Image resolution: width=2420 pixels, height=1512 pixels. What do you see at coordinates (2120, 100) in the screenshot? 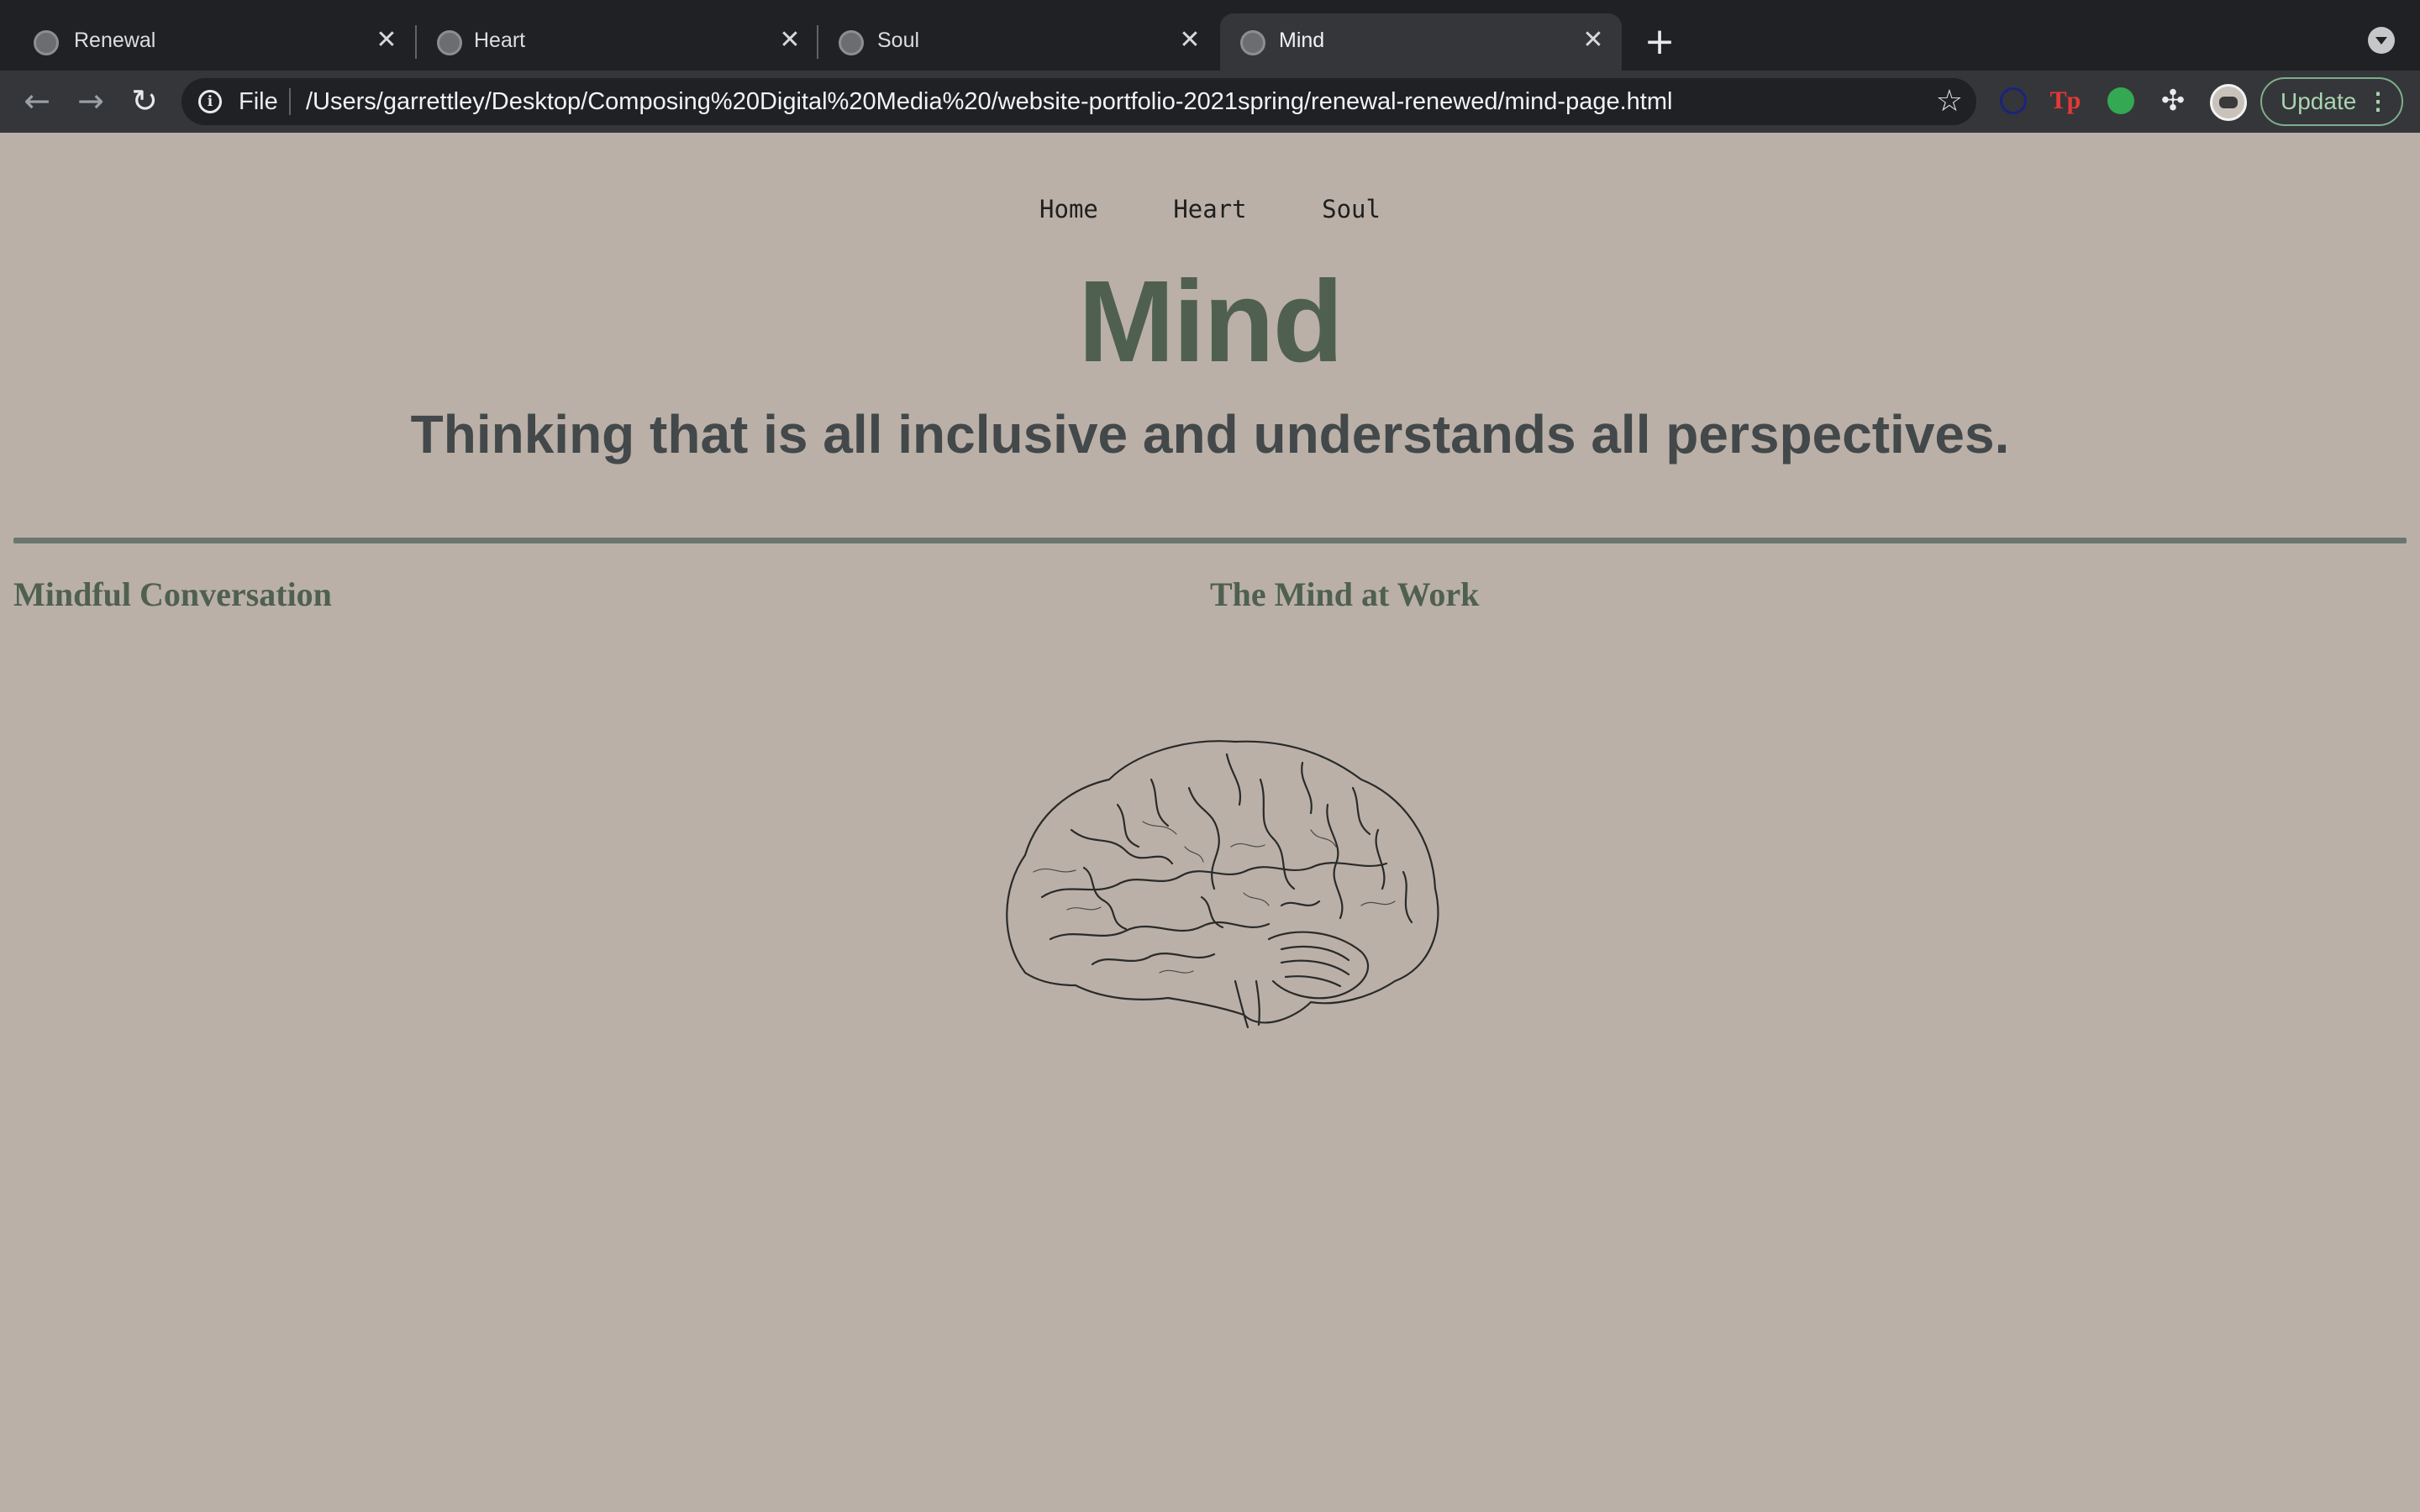
I see `extension-green-icon` at bounding box center [2120, 100].